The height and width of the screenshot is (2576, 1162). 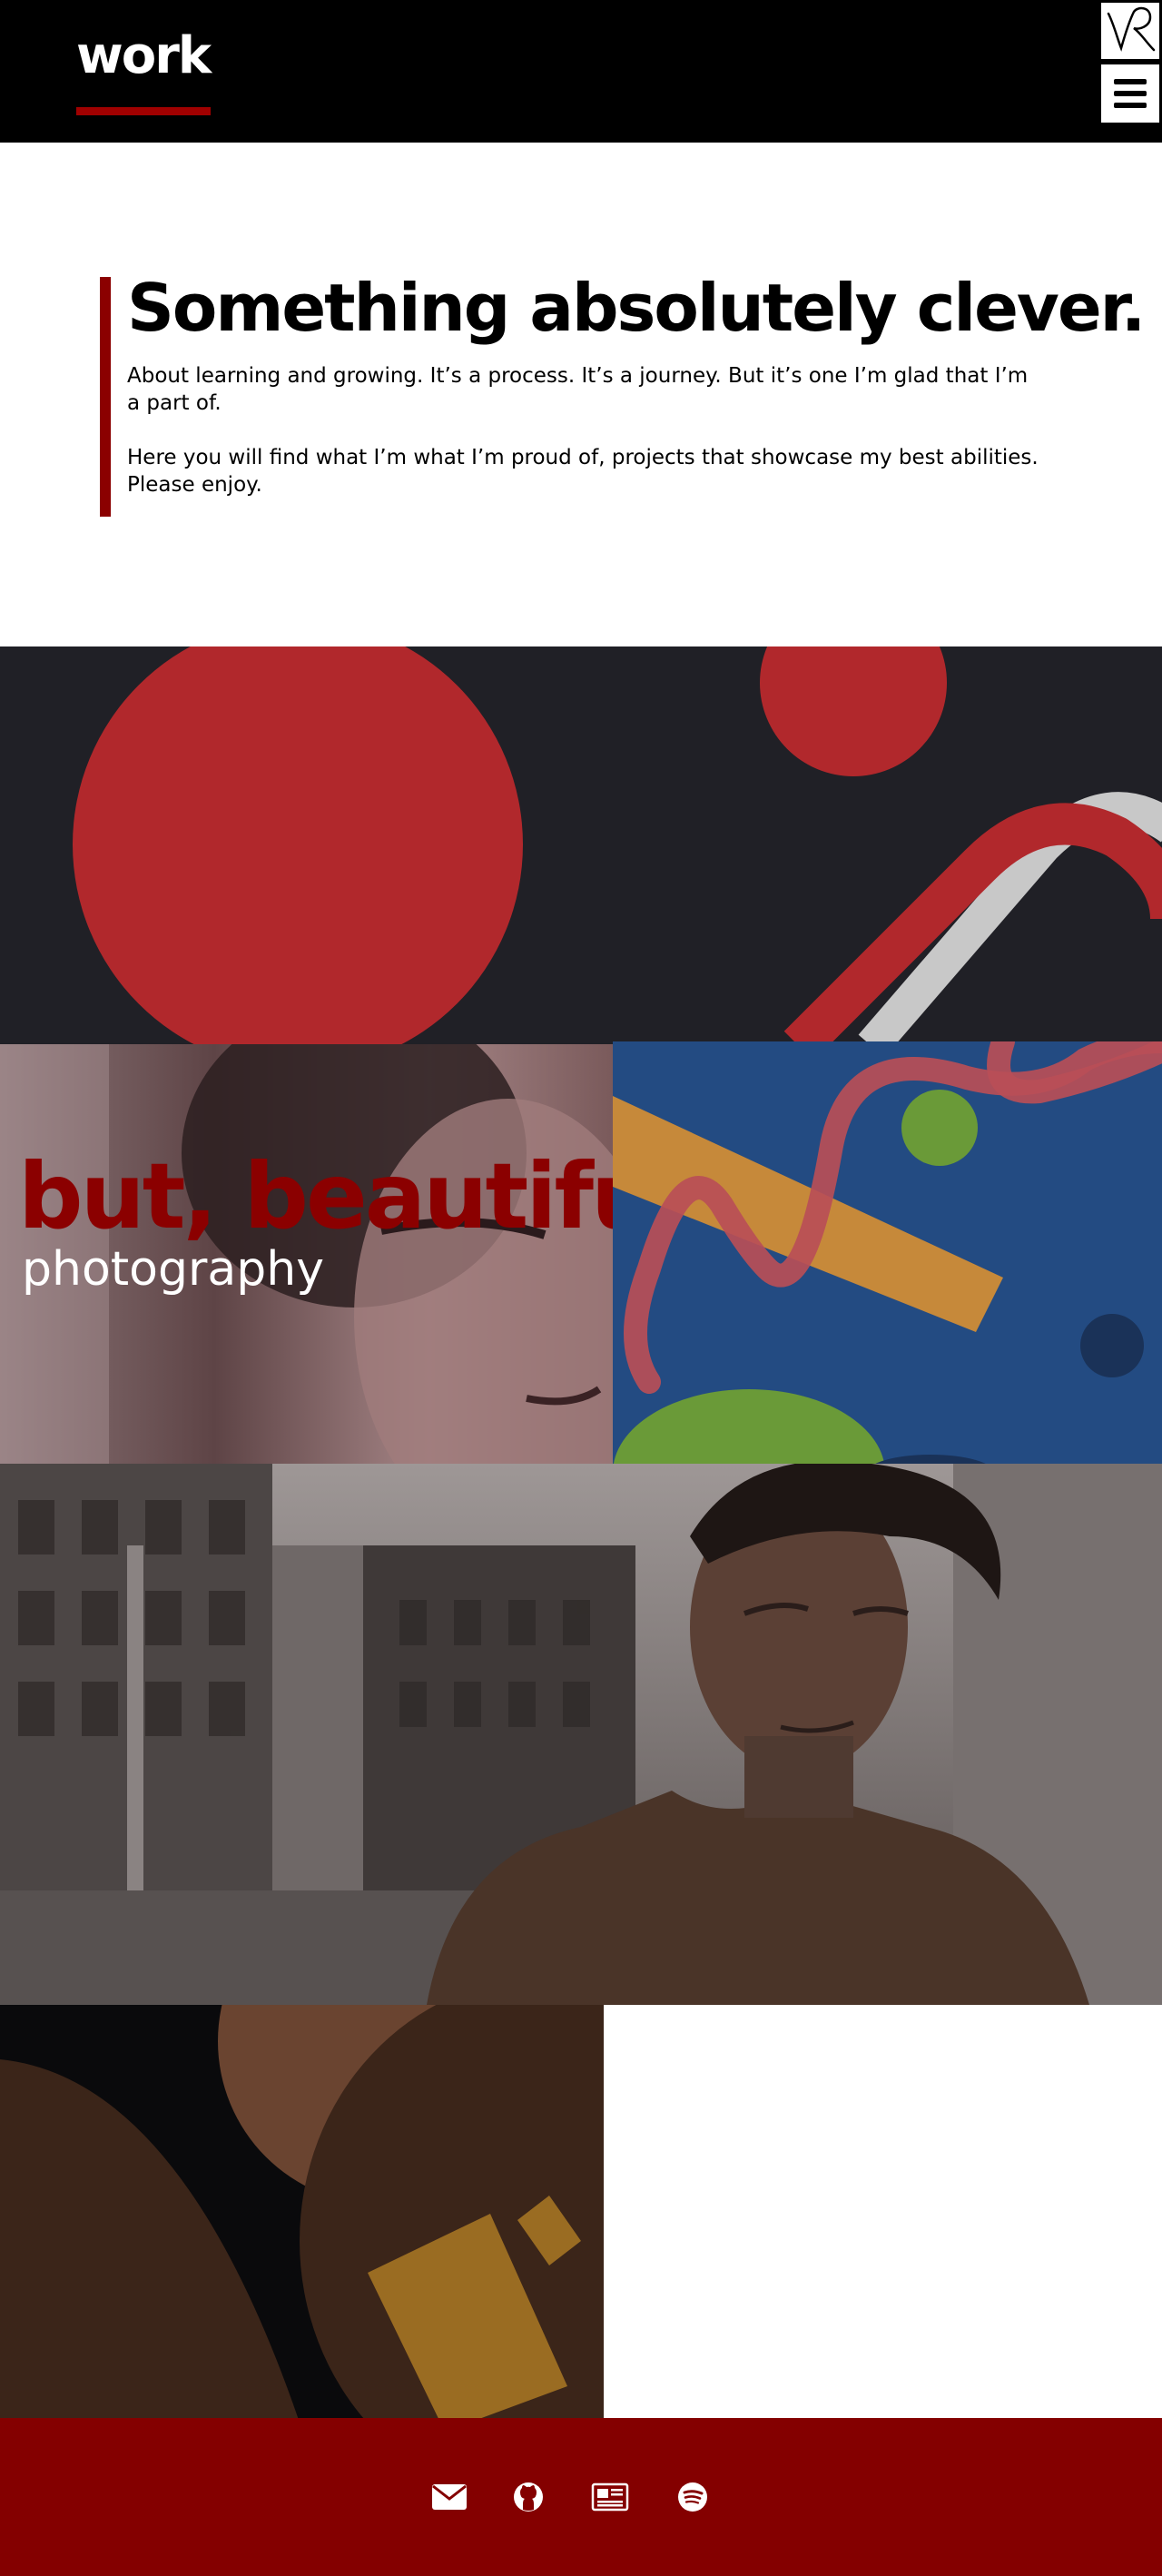 I want to click on site-header: work, so click(x=581, y=71).